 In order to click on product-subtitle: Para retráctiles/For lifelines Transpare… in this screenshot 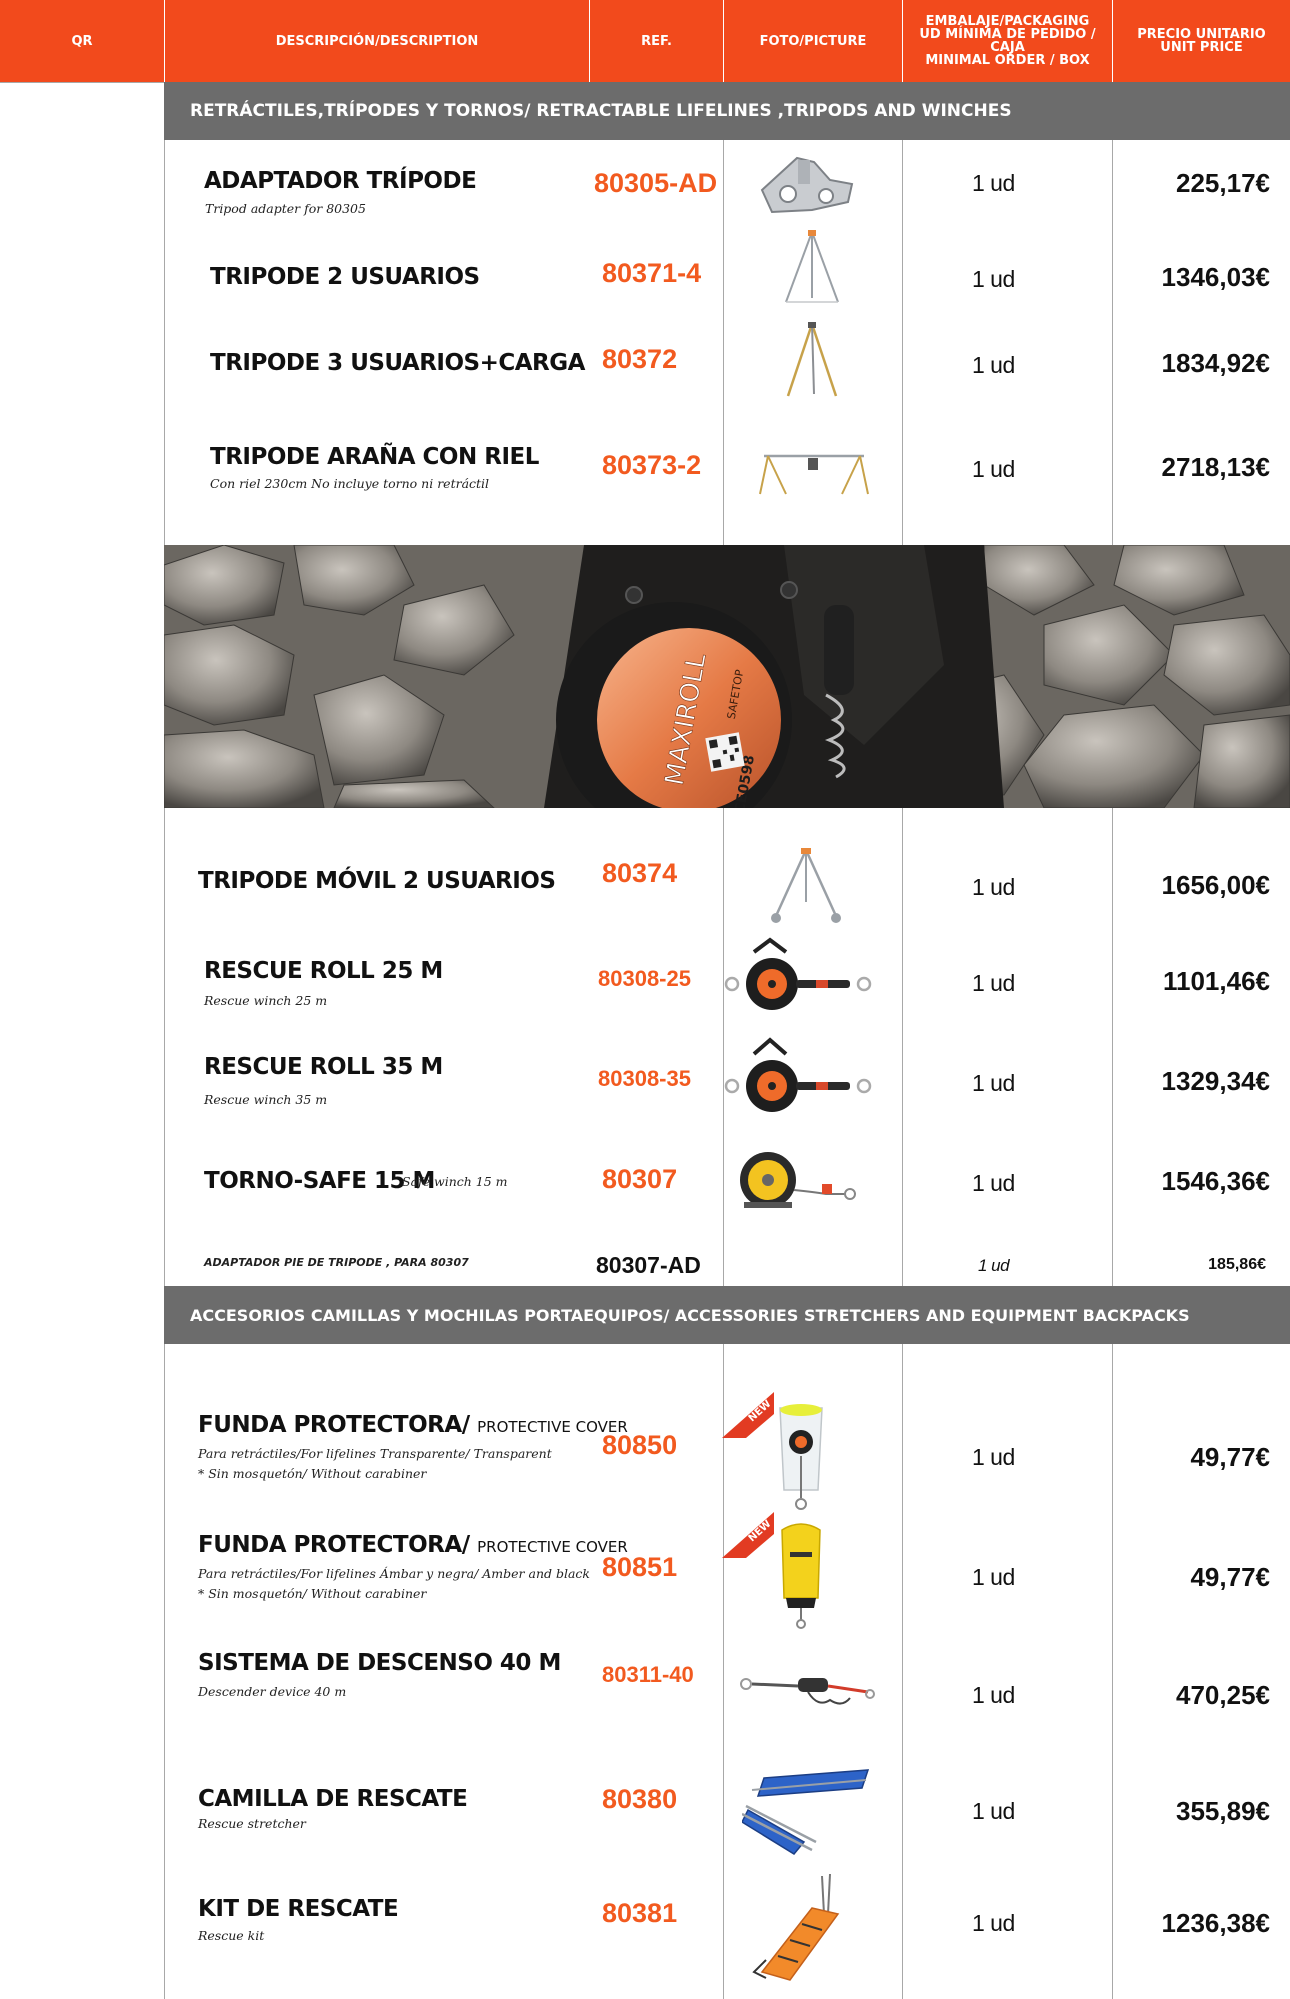, I will do `click(375, 1453)`.